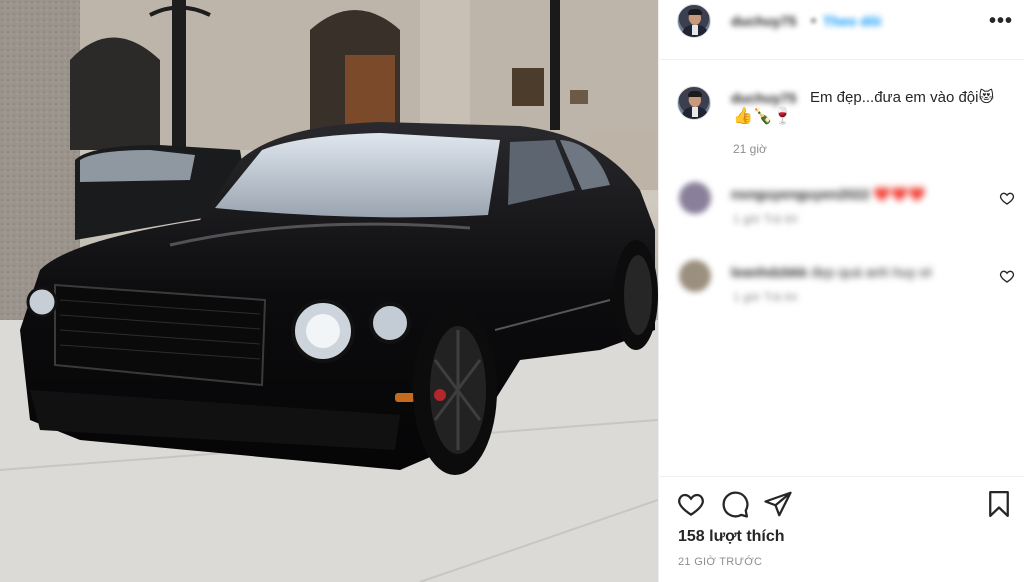 The height and width of the screenshot is (582, 1024). I want to click on comment-username: nsnguyenguyen2022, so click(800, 194).